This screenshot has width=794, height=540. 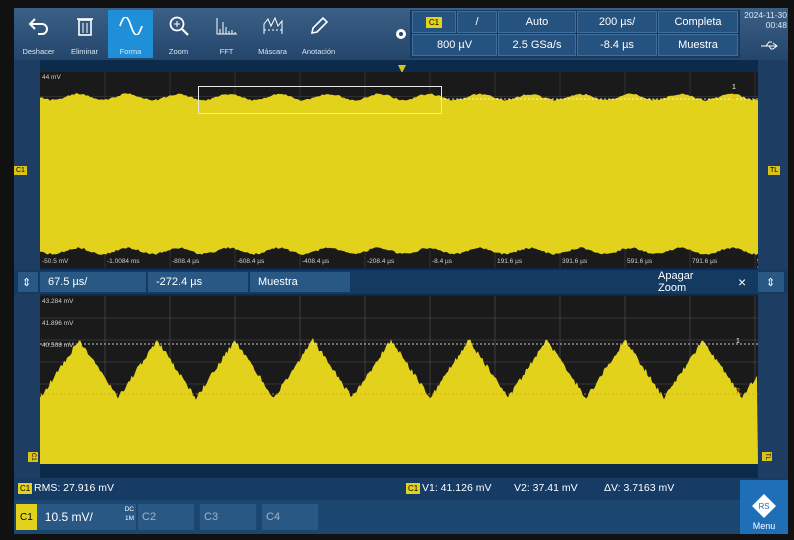 I want to click on trash-icon, so click(x=85, y=26).